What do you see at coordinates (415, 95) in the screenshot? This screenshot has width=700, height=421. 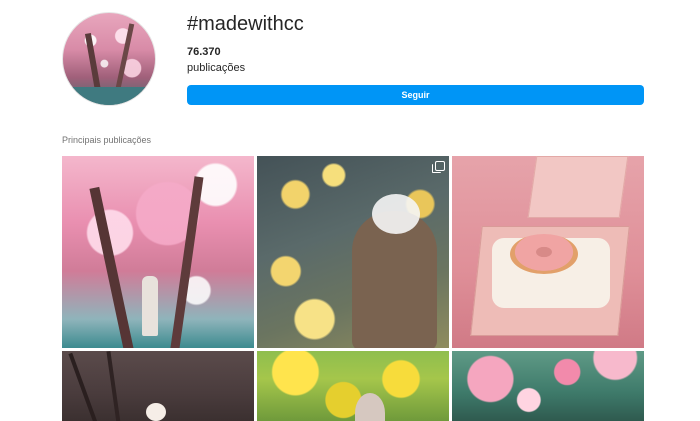 I see `follow-button: Seguir` at bounding box center [415, 95].